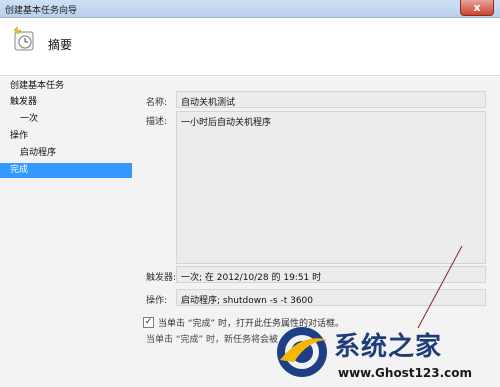 Image resolution: width=500 pixels, height=387 pixels. What do you see at coordinates (302, 352) in the screenshot?
I see `watermark-logo-icon` at bounding box center [302, 352].